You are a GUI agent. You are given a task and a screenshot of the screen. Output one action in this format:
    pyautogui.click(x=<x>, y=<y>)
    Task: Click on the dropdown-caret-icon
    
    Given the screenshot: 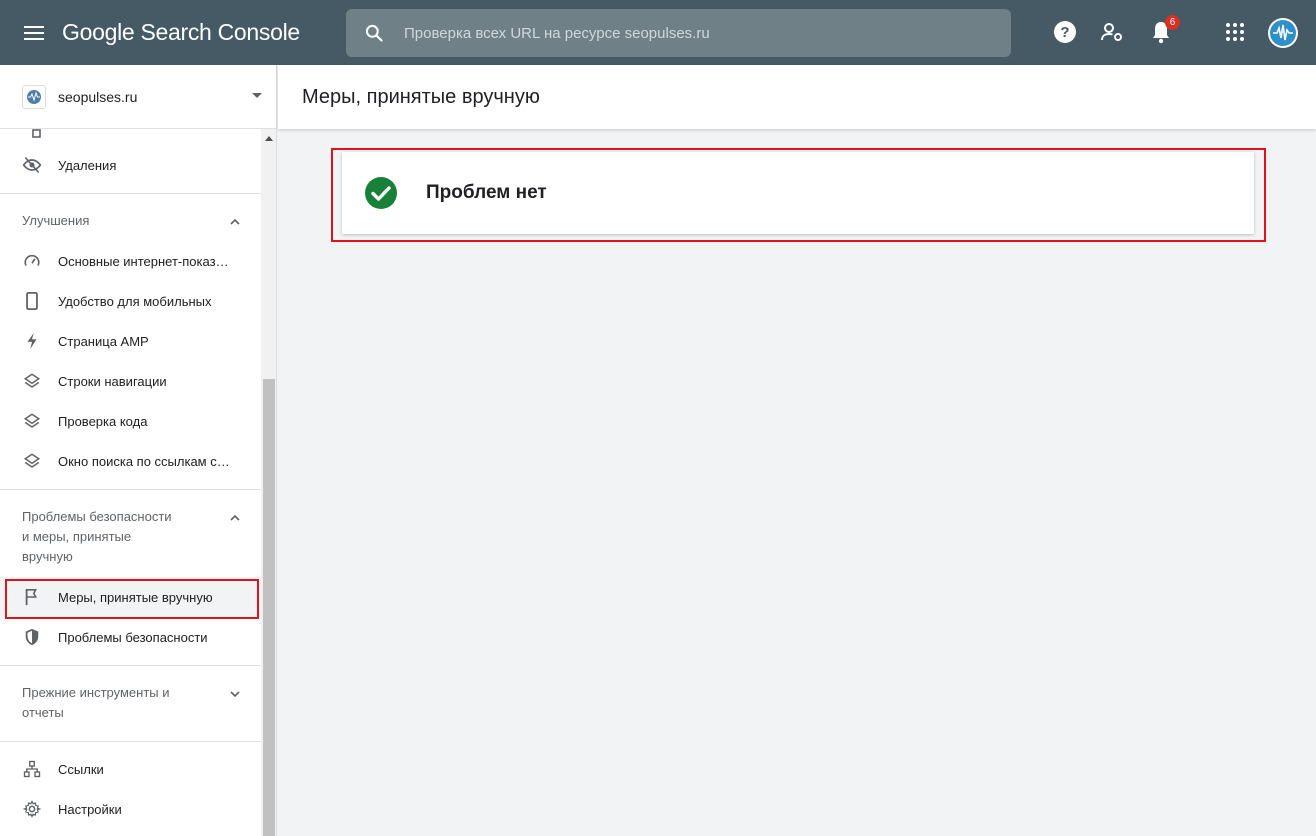 What is the action you would take?
    pyautogui.click(x=257, y=95)
    